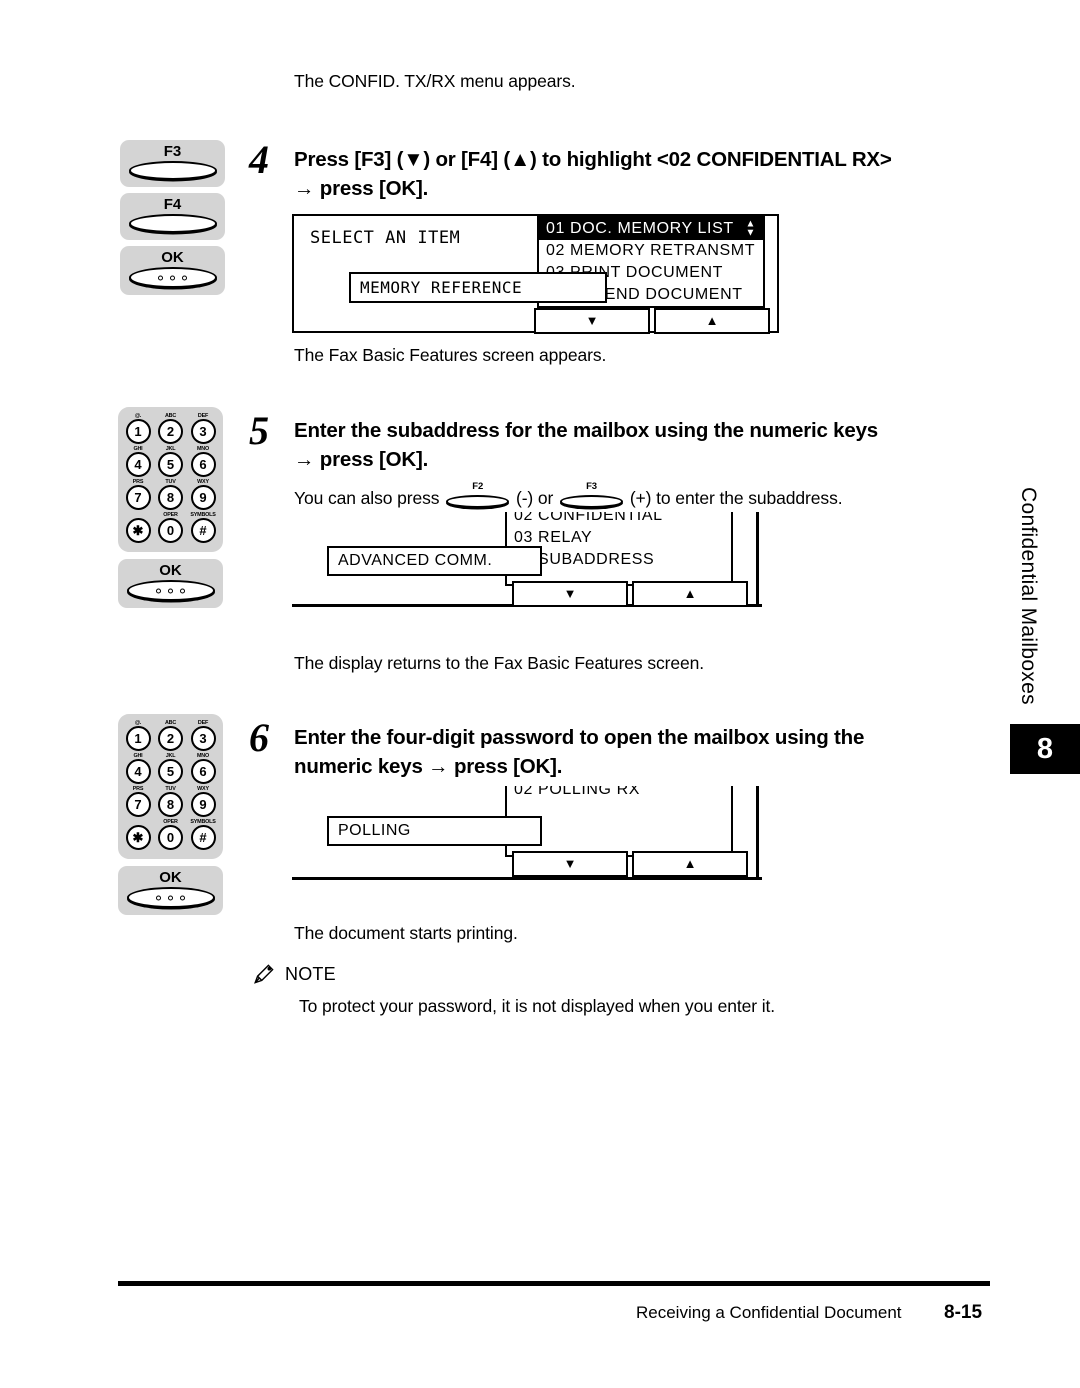 The image size is (1080, 1388). Describe the element at coordinates (478, 287) in the screenshot. I see `step-4-lcd-box-label: MEMORY REFERENCE` at that location.